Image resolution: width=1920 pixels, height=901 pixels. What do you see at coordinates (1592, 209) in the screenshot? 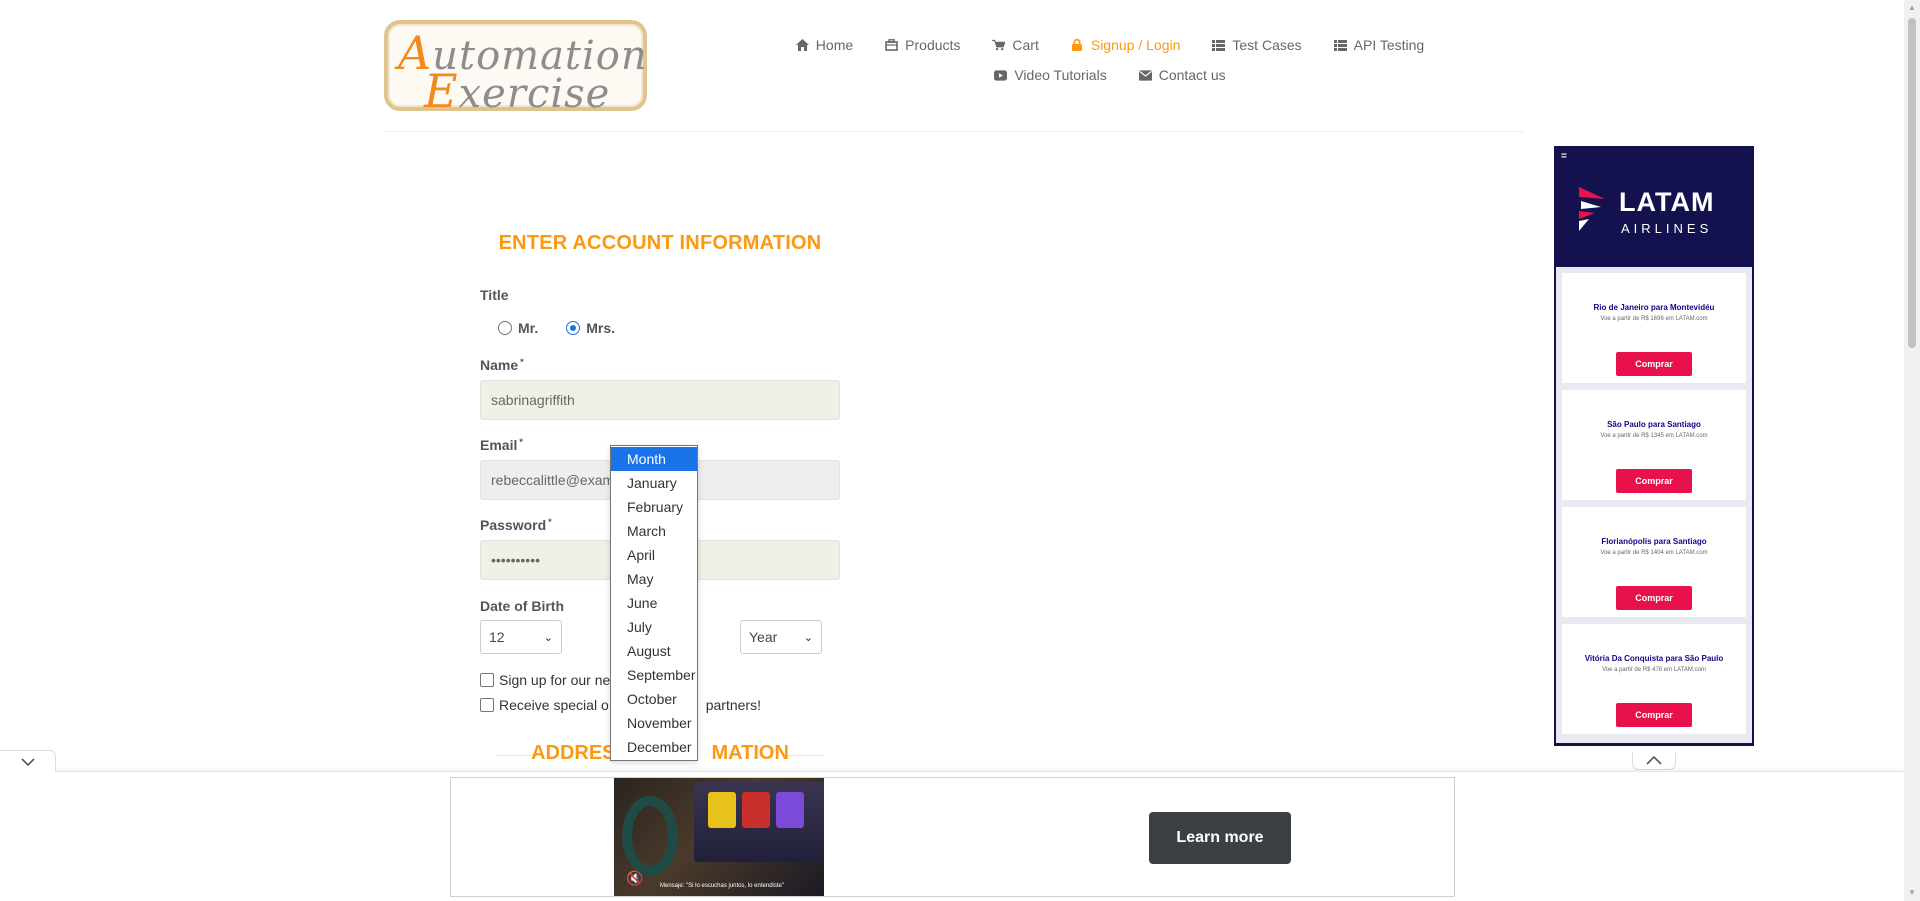
I see `latam-mark-icon` at bounding box center [1592, 209].